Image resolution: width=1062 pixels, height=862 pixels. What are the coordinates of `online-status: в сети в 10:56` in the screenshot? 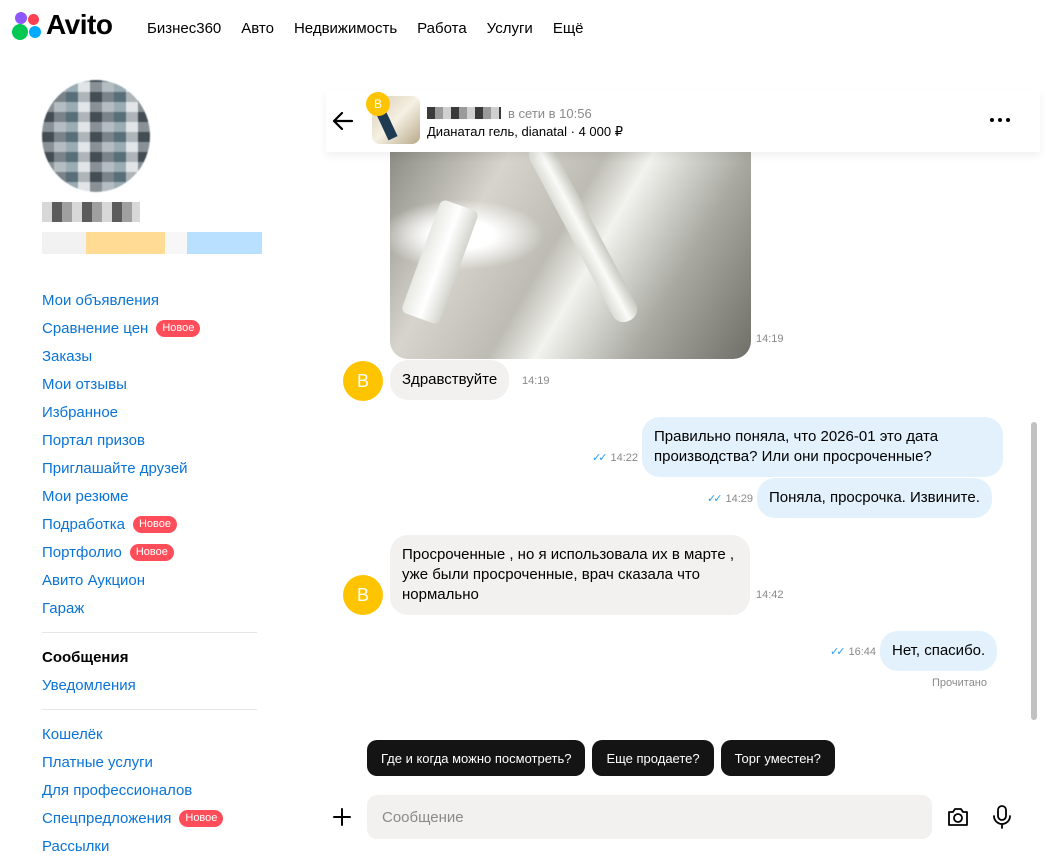 It's located at (550, 113).